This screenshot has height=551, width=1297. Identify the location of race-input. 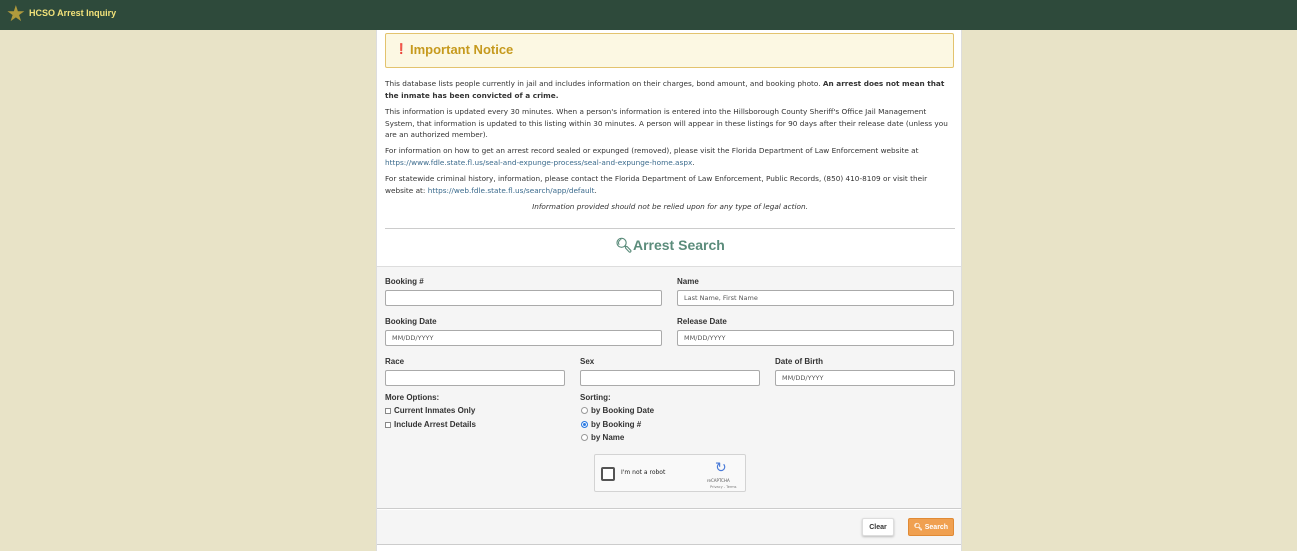
(475, 378).